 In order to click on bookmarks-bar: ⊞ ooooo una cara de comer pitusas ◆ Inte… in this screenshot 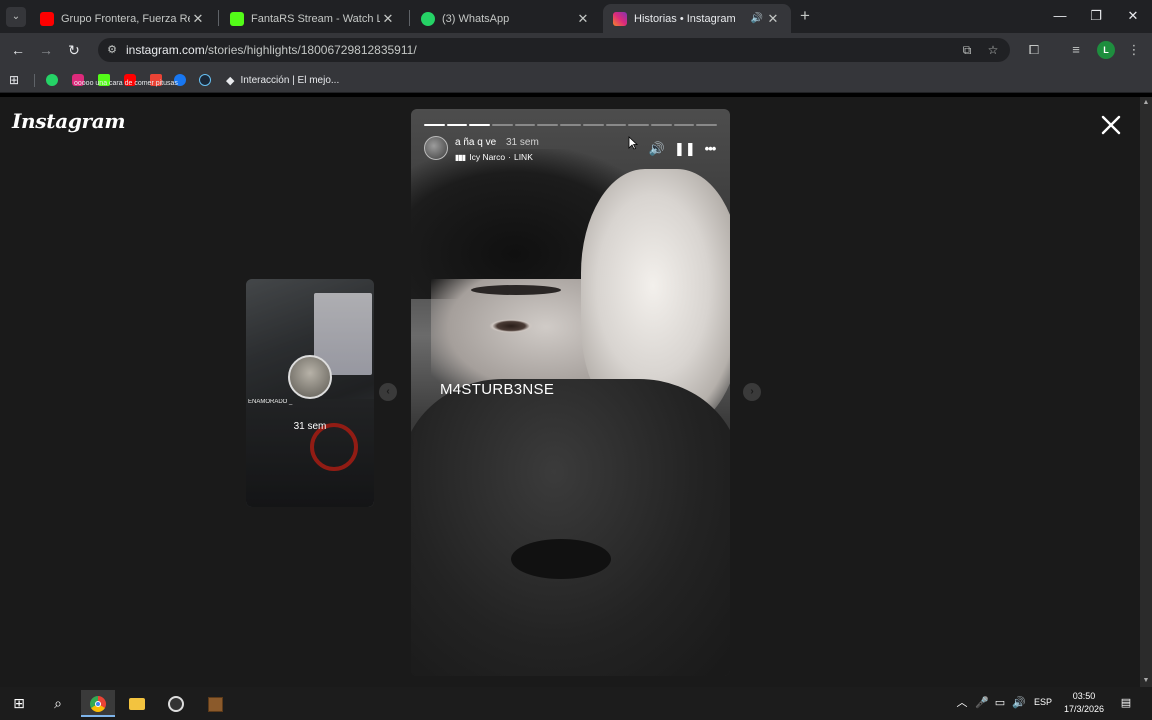, I will do `click(576, 80)`.